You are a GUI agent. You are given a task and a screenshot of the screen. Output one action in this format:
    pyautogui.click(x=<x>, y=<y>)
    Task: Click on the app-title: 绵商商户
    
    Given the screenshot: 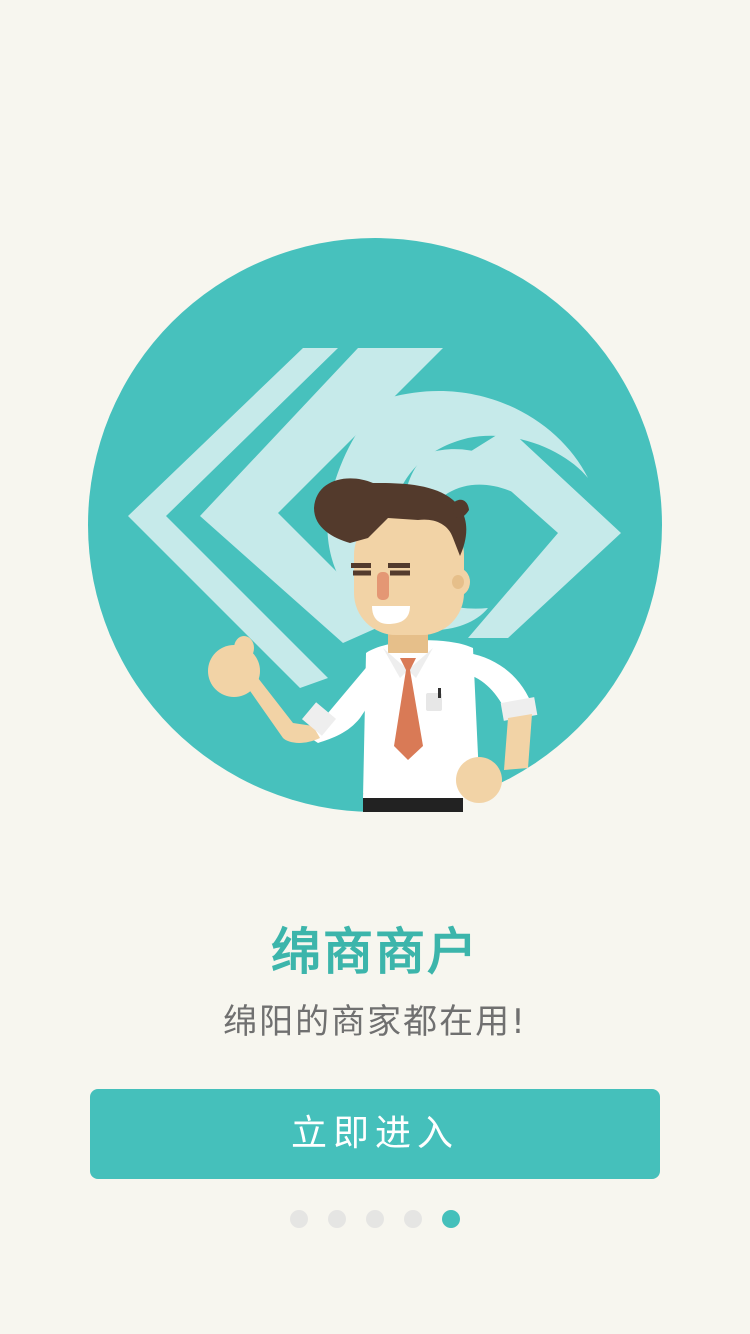 What is the action you would take?
    pyautogui.click(x=375, y=951)
    